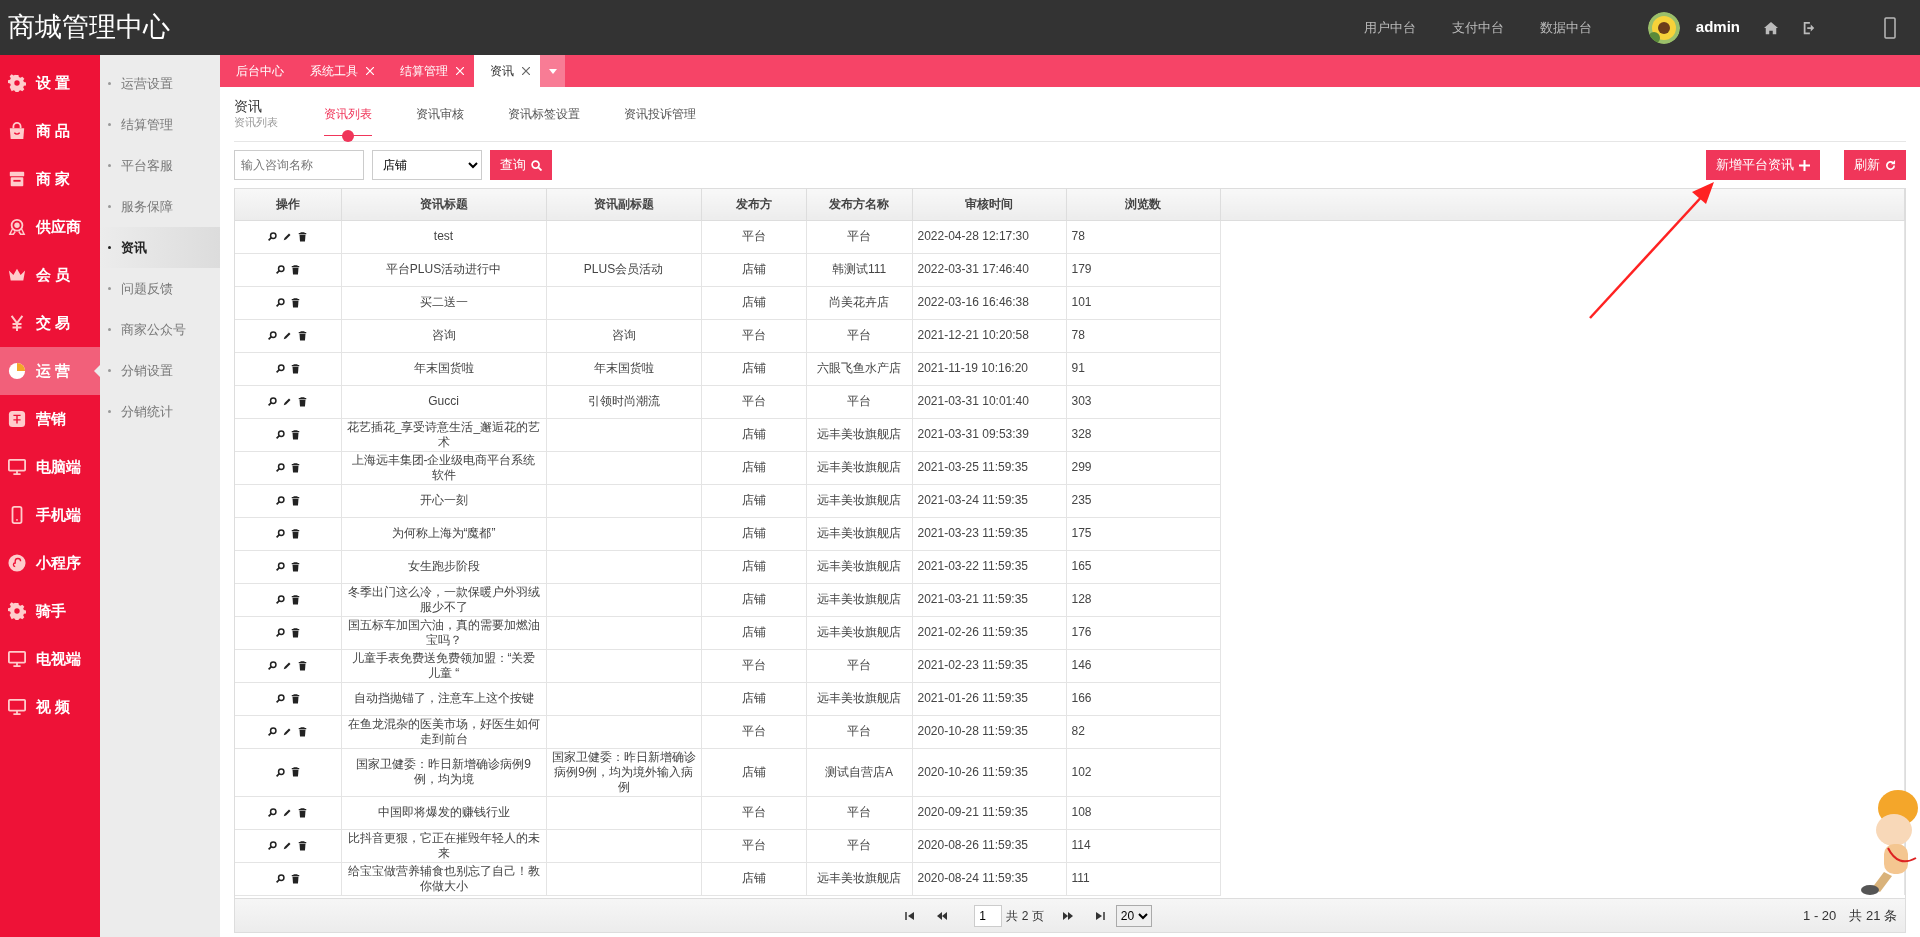 This screenshot has height=937, width=1920. I want to click on tab: 资讯, so click(507, 71).